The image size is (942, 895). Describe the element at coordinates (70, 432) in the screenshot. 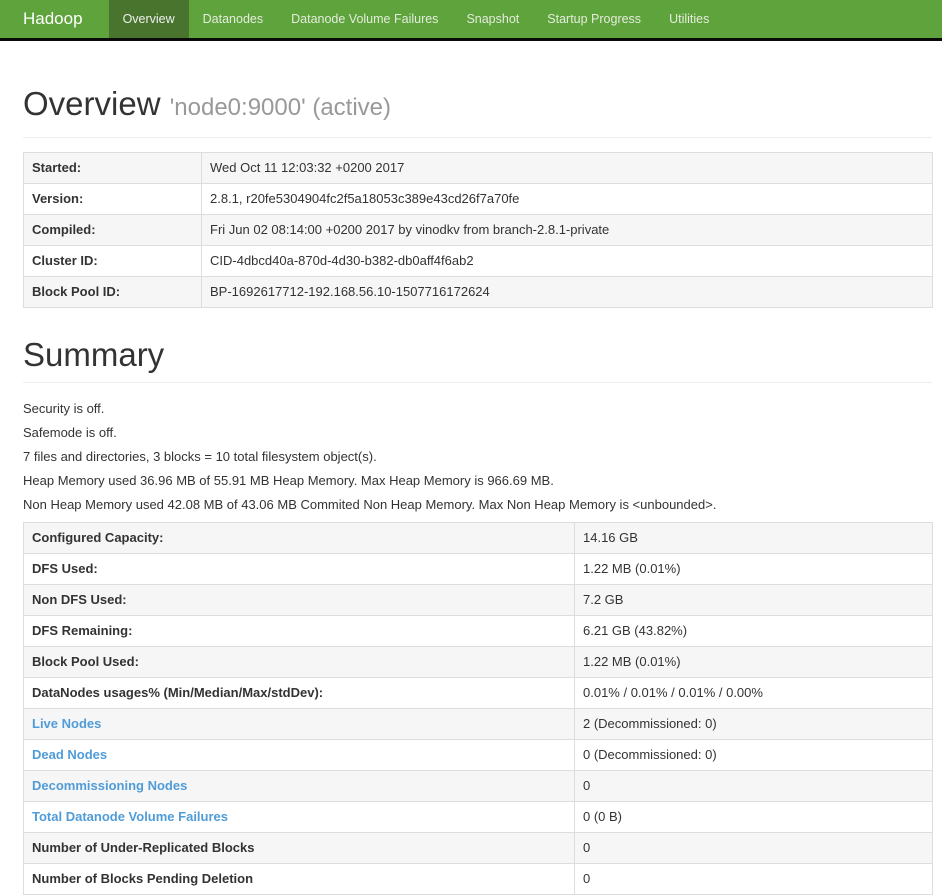

I see `summary-line-2: Safemode is off.` at that location.